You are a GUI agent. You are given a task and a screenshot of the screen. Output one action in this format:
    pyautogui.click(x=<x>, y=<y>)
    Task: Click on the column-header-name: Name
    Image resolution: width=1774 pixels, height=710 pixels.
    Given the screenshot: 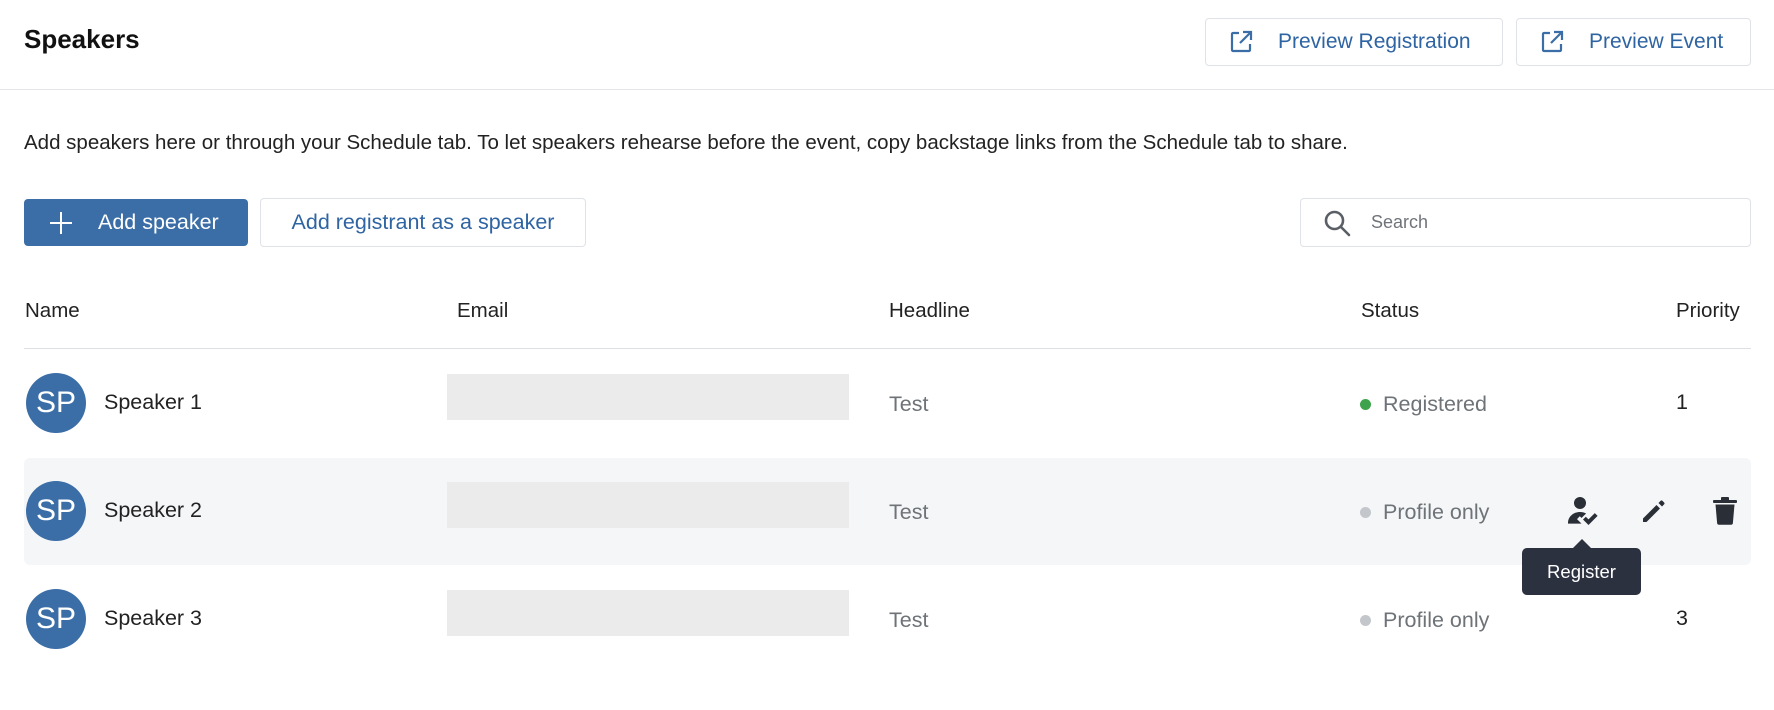 What is the action you would take?
    pyautogui.click(x=52, y=311)
    